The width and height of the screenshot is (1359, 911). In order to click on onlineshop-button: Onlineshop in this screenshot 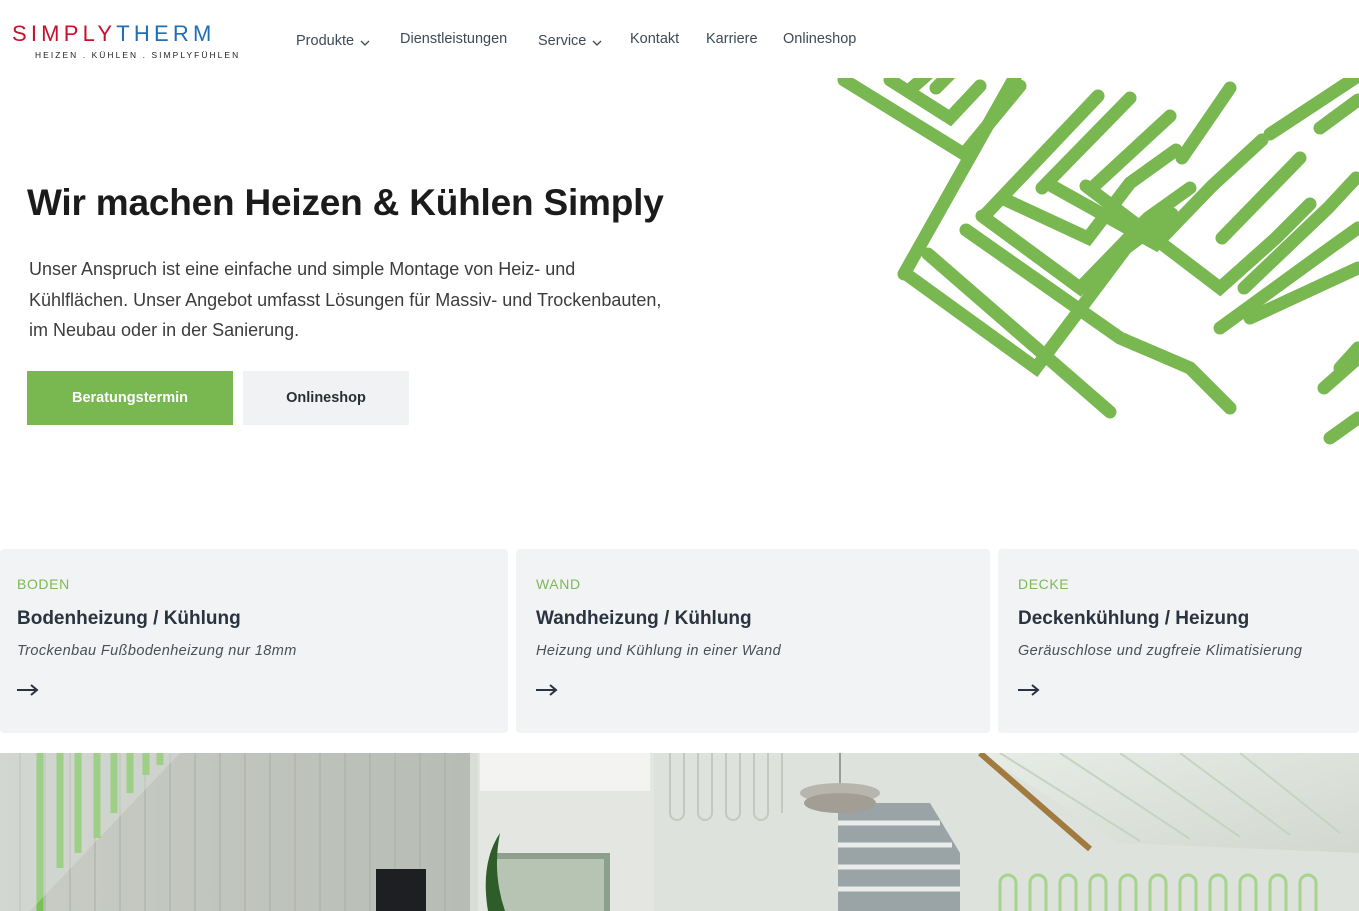, I will do `click(326, 398)`.